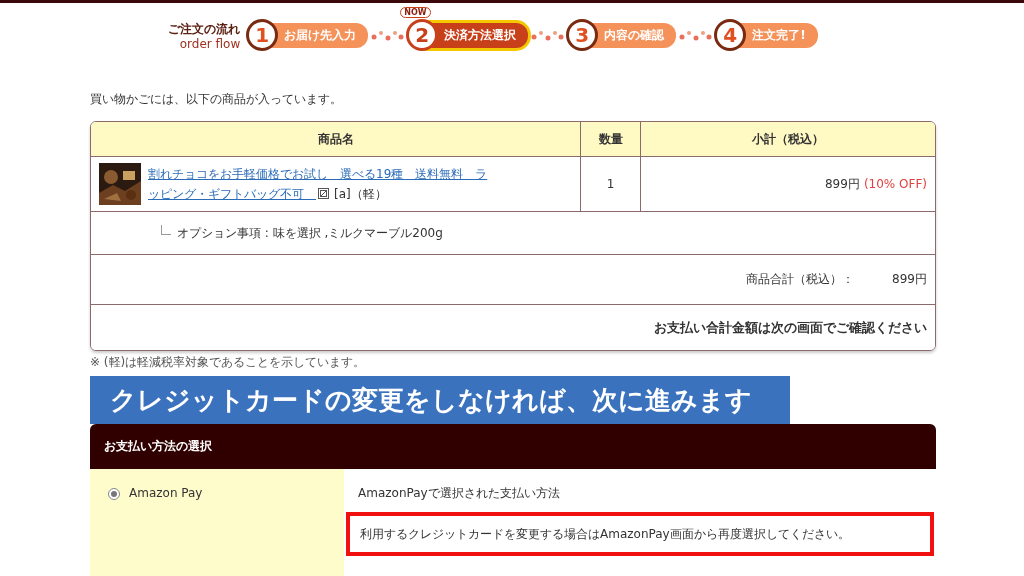 The height and width of the screenshot is (576, 1024). What do you see at coordinates (210, 43) in the screenshot?
I see `flow-subtitle: order flow` at bounding box center [210, 43].